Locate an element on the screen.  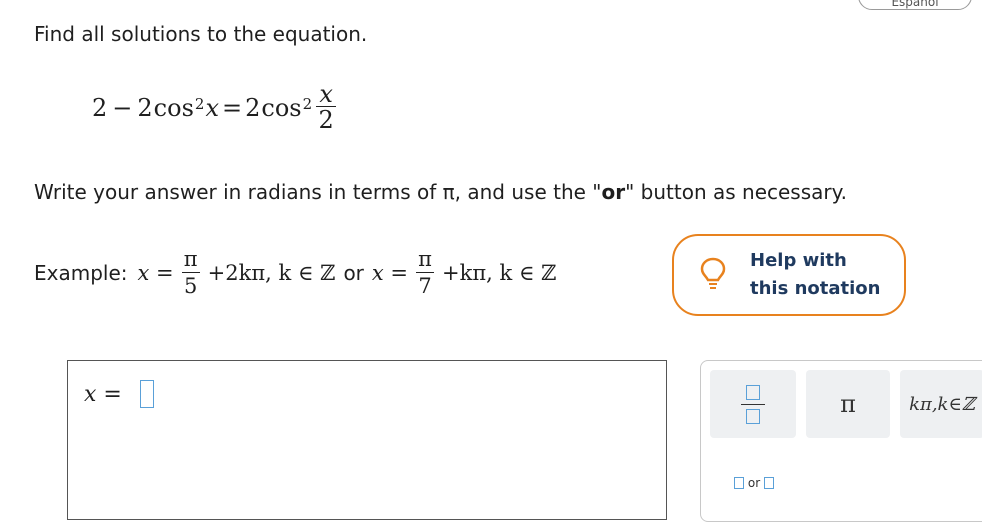
eq-rhs-func: cos is located at coordinates (281, 107).